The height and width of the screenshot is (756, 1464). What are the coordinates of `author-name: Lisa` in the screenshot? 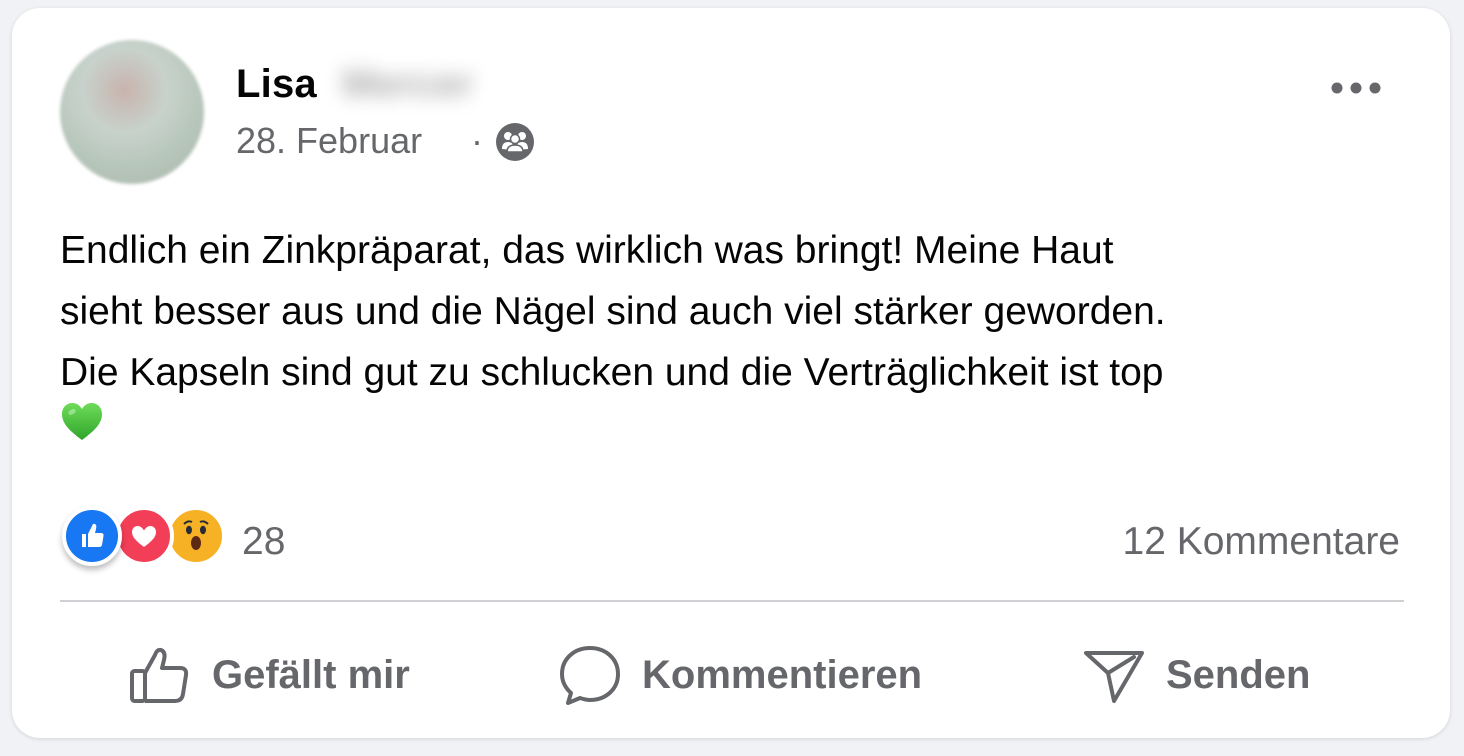 It's located at (276, 84).